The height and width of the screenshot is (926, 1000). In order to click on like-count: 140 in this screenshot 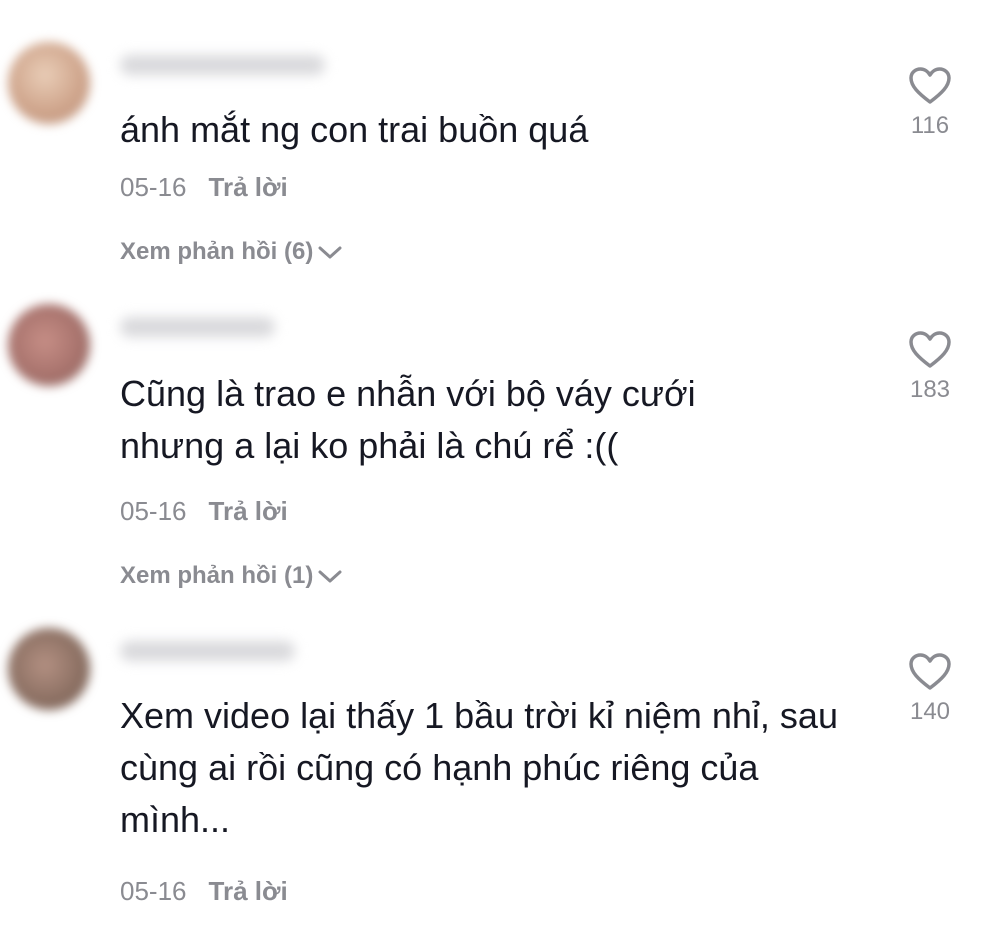, I will do `click(930, 711)`.